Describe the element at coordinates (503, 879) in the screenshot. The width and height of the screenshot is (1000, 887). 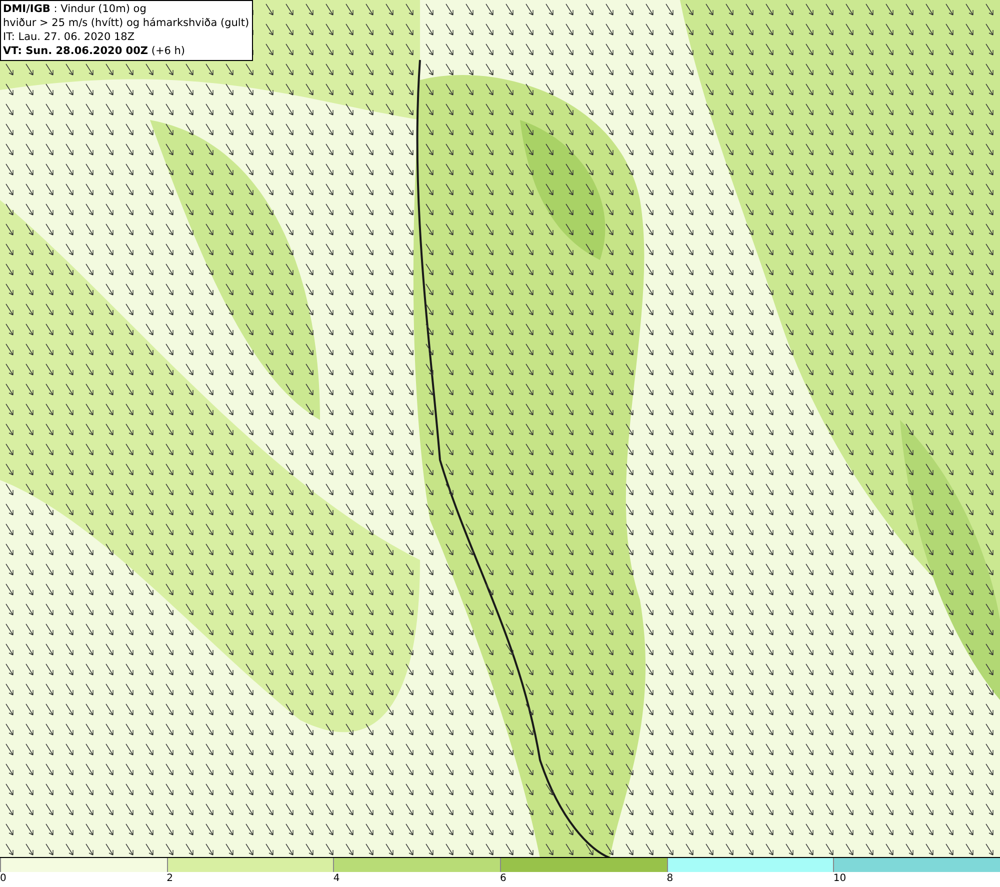
I see `scale-label: 6` at that location.